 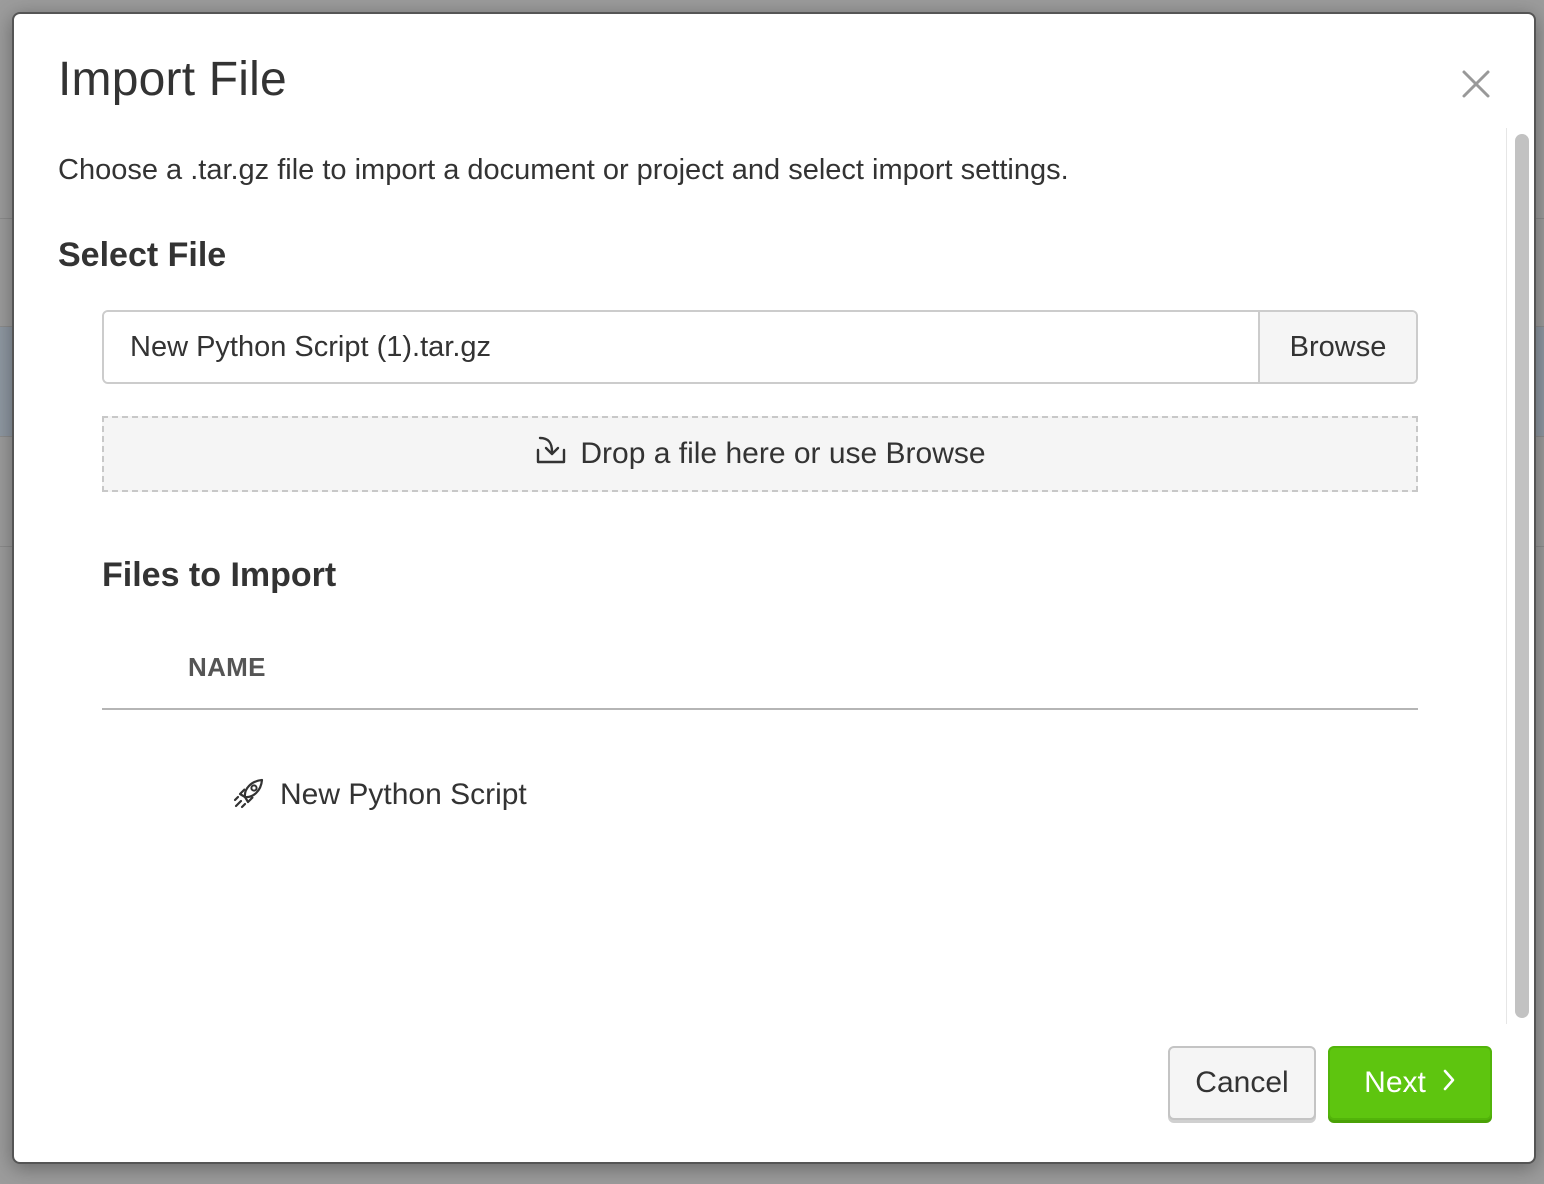 I want to click on file-input-group: Browse, so click(x=760, y=347).